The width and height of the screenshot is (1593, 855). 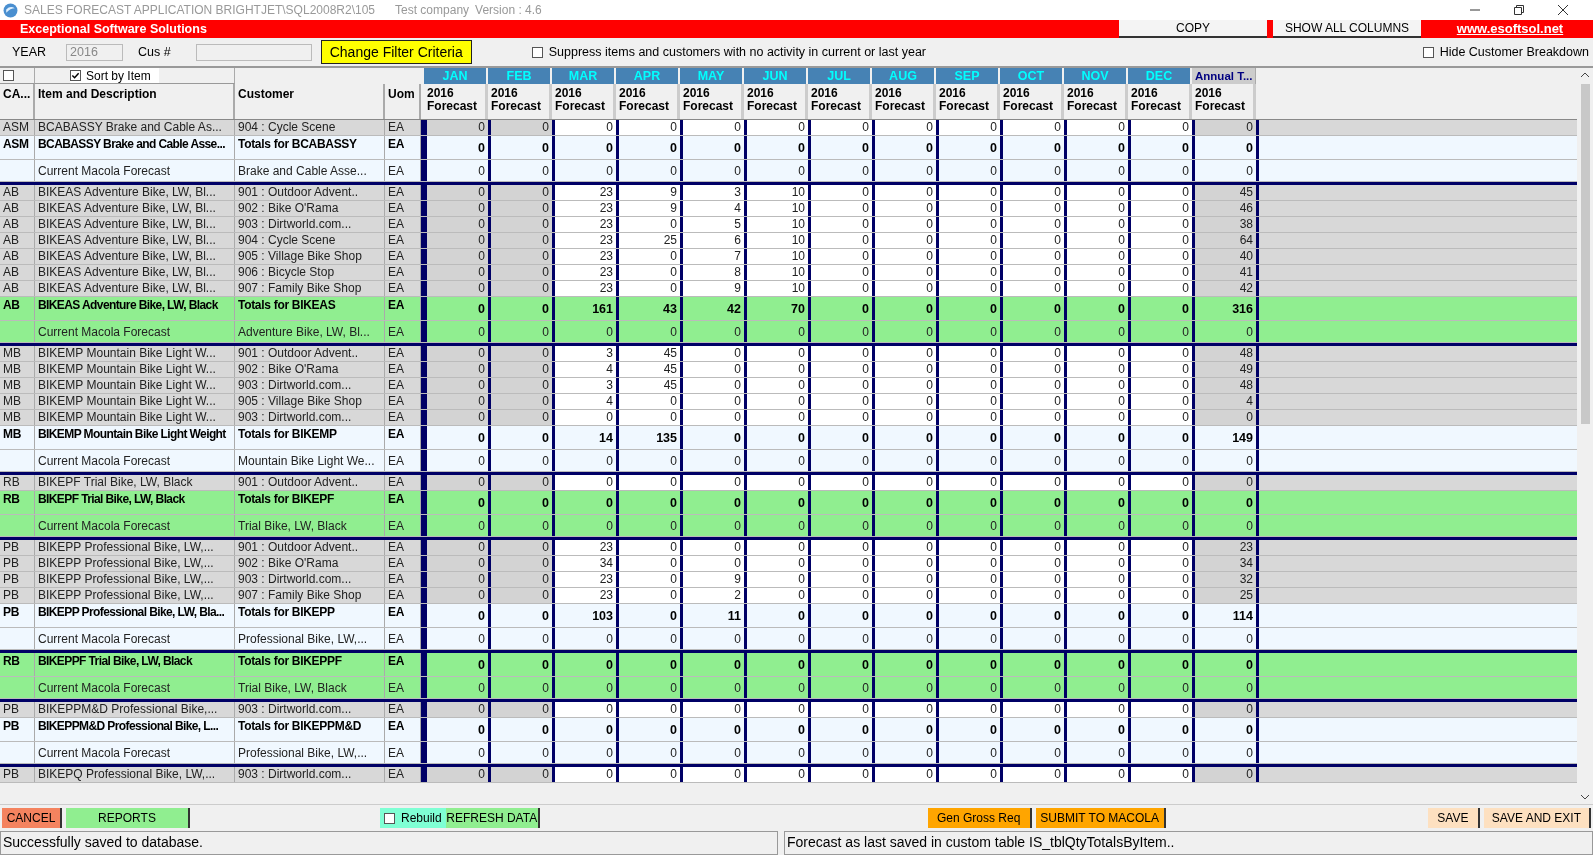 I want to click on save-and-exit-button: SAVE AND EXIT, so click(x=1537, y=818).